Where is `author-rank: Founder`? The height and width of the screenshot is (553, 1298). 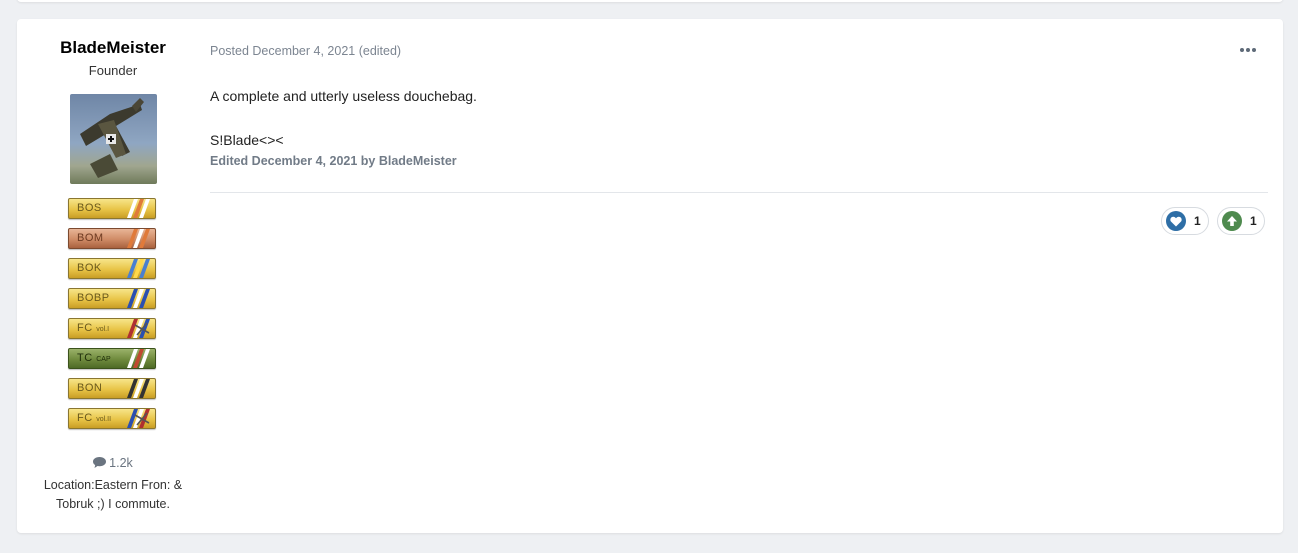 author-rank: Founder is located at coordinates (113, 70).